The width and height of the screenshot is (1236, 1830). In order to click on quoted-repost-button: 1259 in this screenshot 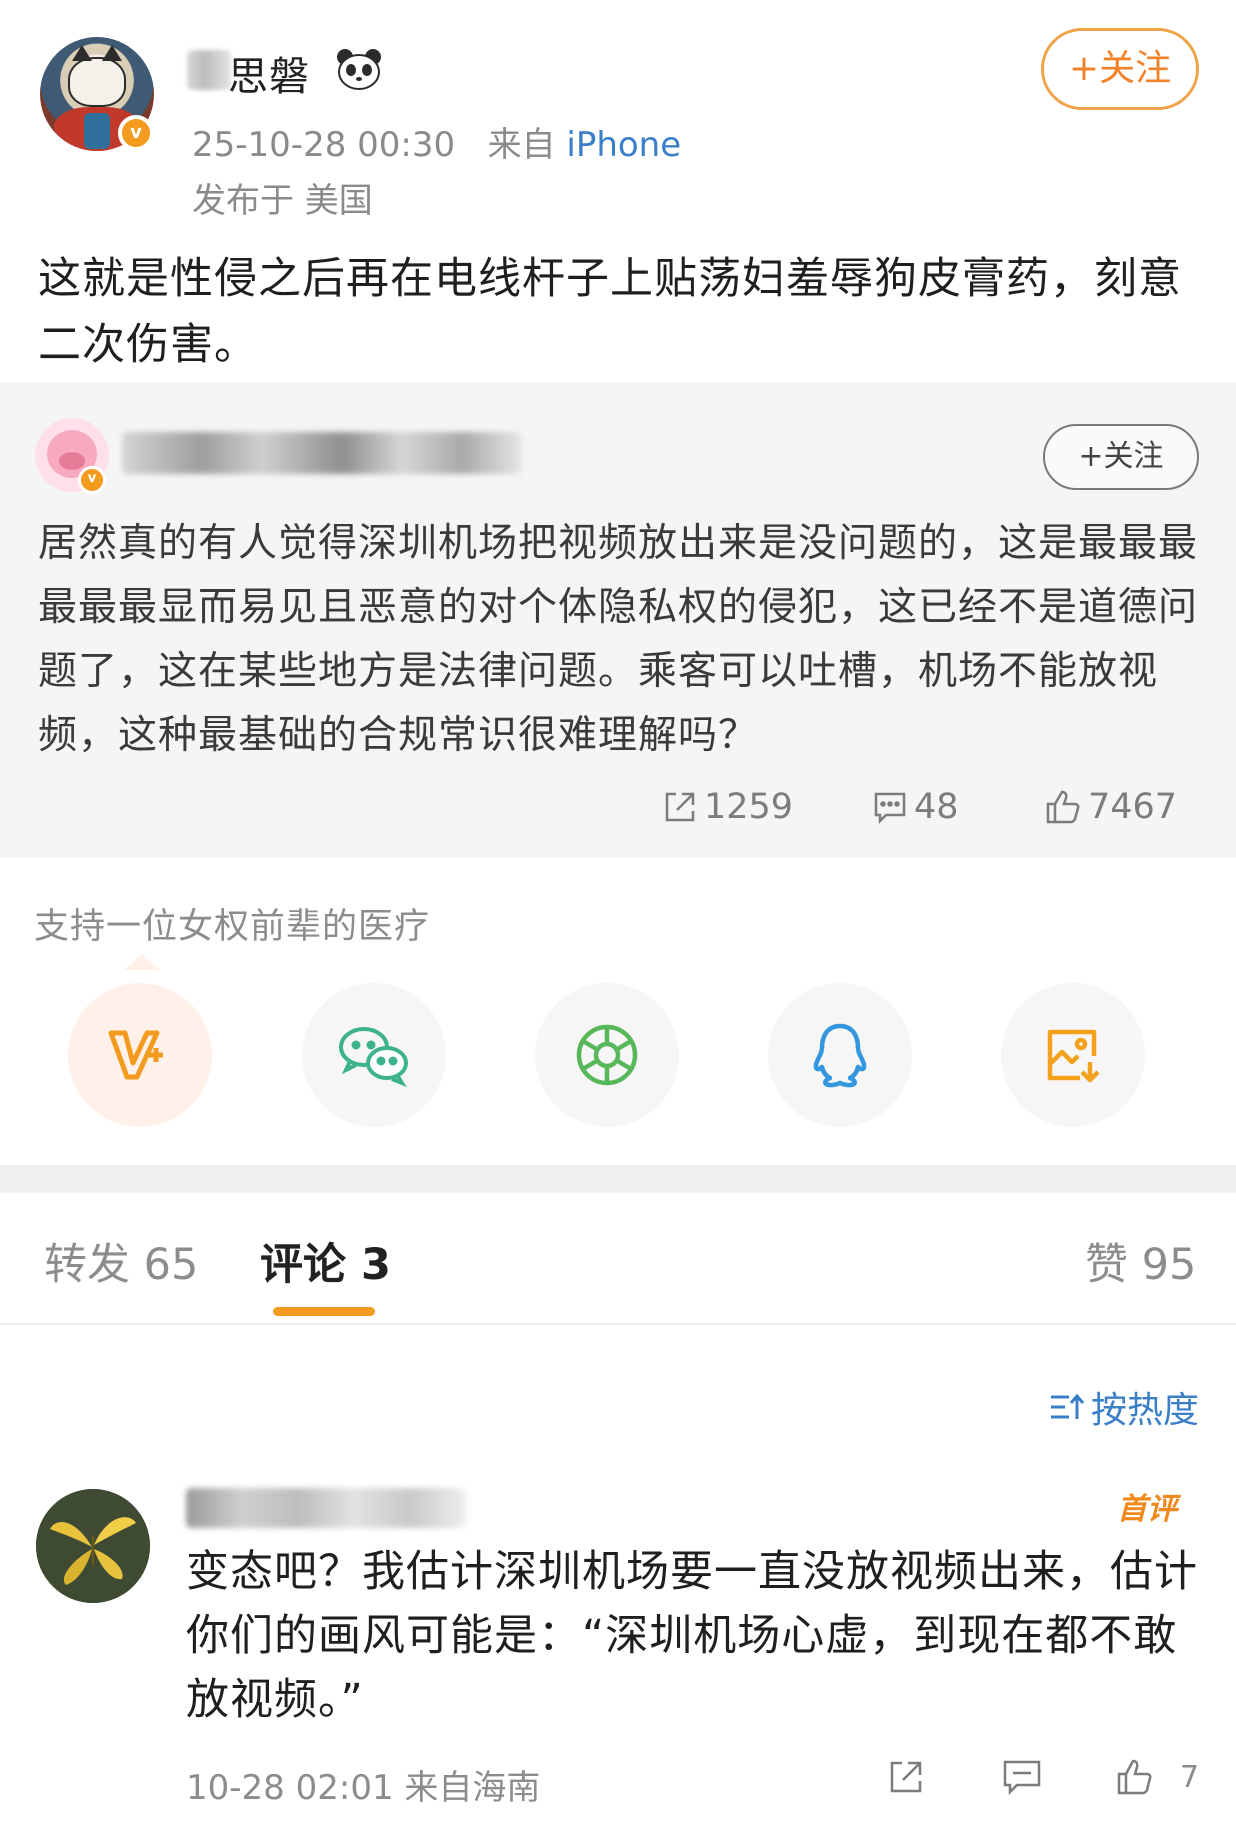, I will do `click(727, 807)`.